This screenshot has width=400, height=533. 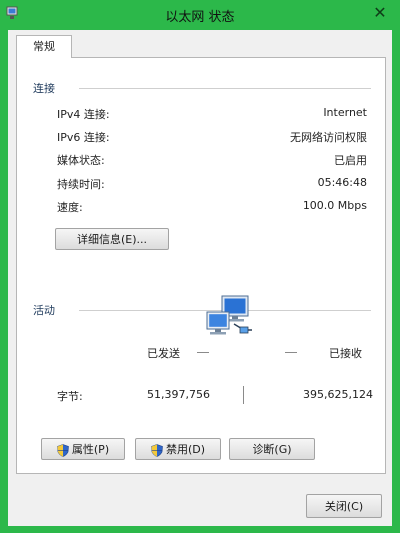 I want to click on disable-button-label: 禁用(D), so click(x=185, y=449).